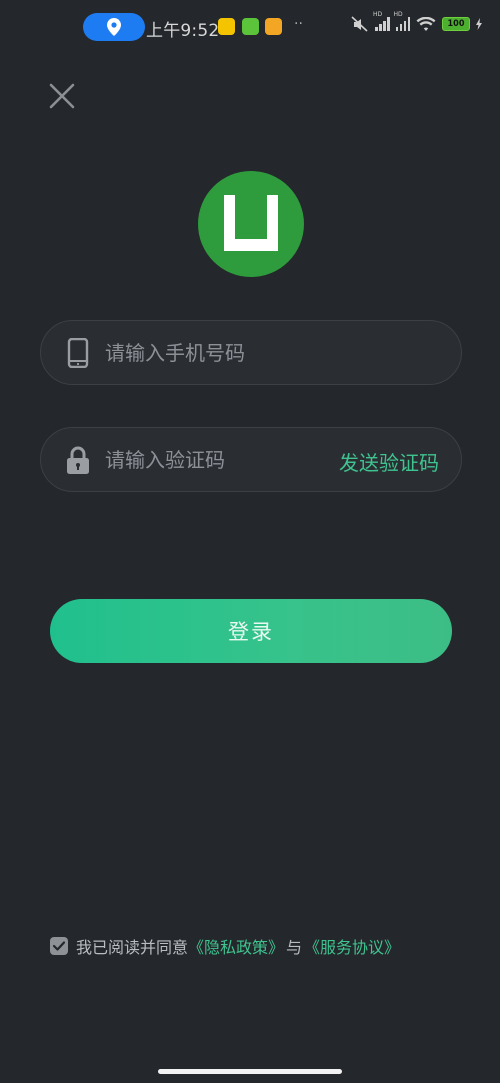 The height and width of the screenshot is (1083, 500). I want to click on battery-indicator: 100, so click(456, 24).